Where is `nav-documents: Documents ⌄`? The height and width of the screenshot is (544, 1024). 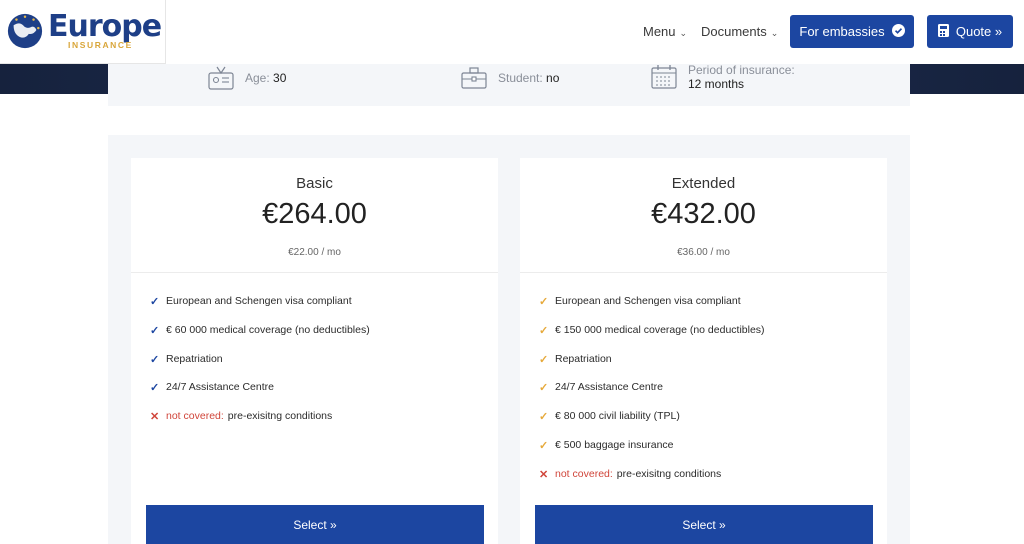 nav-documents: Documents ⌄ is located at coordinates (739, 31).